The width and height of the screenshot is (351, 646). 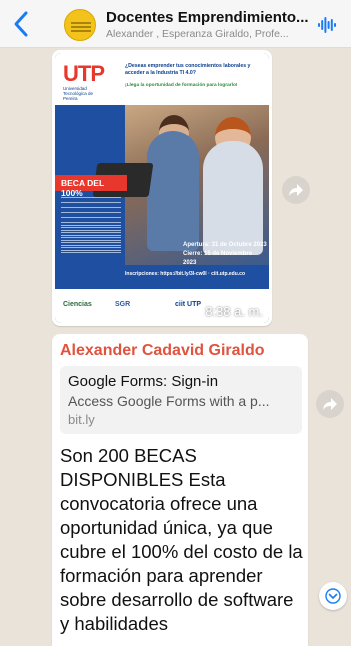 I want to click on partner-ciencias: Ciencias, so click(x=77, y=304).